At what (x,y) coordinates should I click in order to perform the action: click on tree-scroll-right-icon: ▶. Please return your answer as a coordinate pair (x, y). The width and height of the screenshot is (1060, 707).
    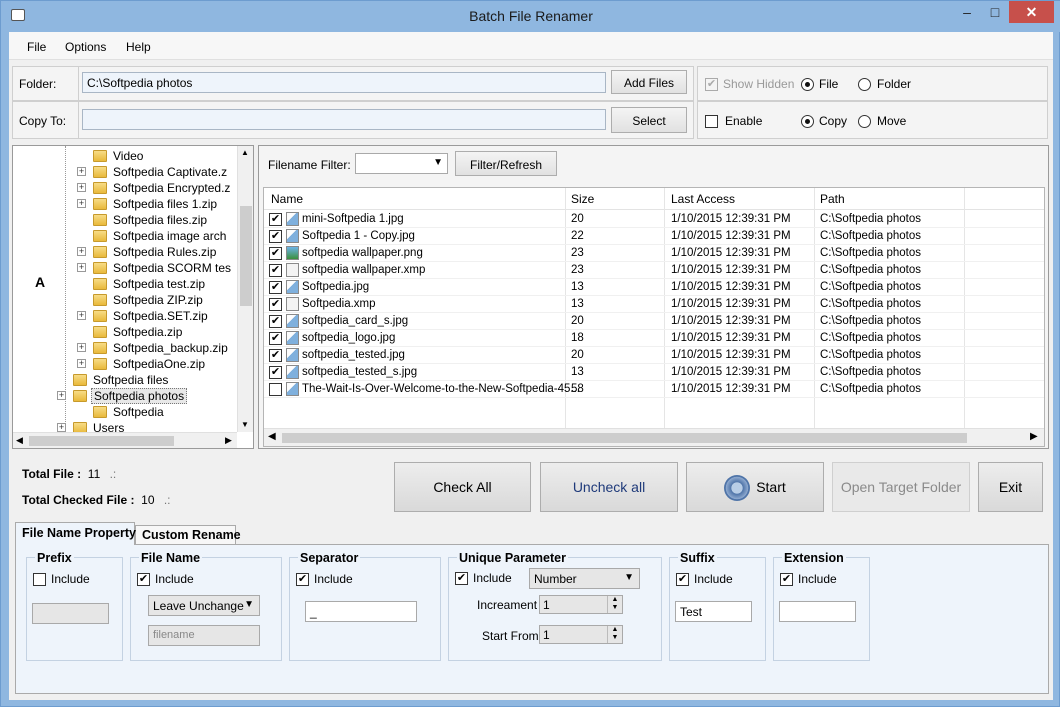
    Looking at the image, I should click on (228, 440).